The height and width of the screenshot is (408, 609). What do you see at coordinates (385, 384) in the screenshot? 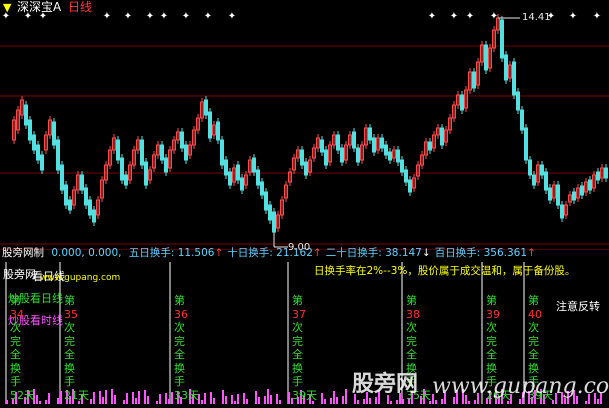
I see `watermark-brand: 股旁网` at bounding box center [385, 384].